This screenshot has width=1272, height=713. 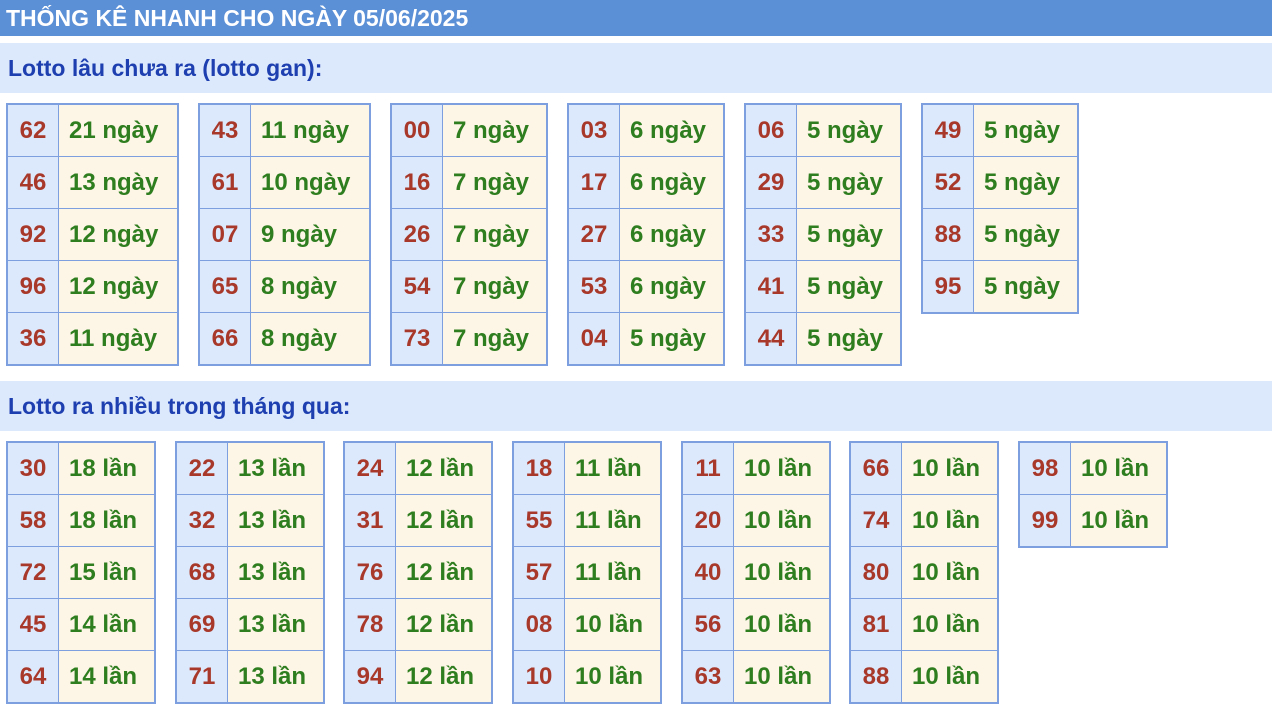 I want to click on lotto-number: 04, so click(x=593, y=339).